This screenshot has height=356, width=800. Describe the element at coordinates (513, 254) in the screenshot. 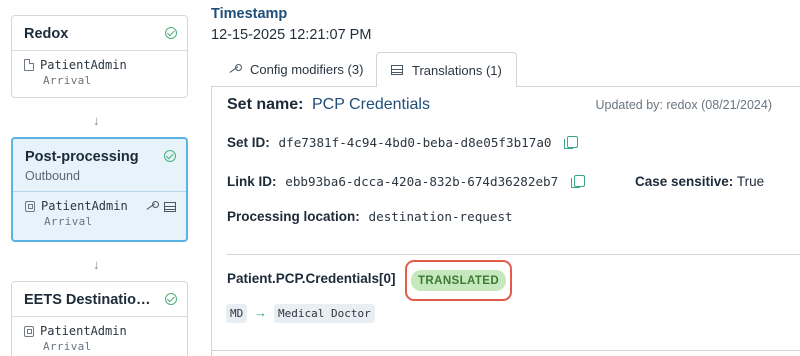

I see `divider` at that location.